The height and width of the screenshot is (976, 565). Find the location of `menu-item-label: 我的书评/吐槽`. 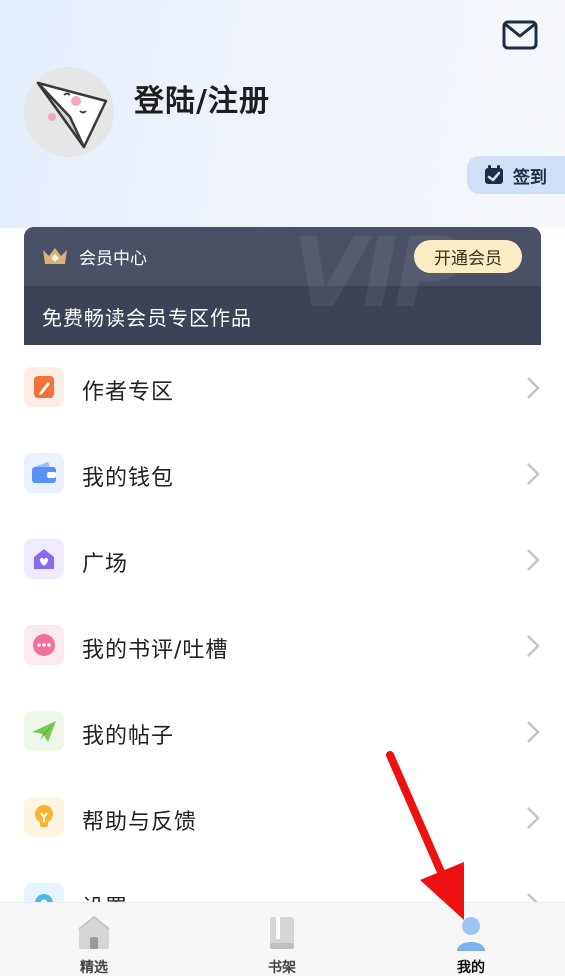

menu-item-label: 我的书评/吐槽 is located at coordinates (155, 650).